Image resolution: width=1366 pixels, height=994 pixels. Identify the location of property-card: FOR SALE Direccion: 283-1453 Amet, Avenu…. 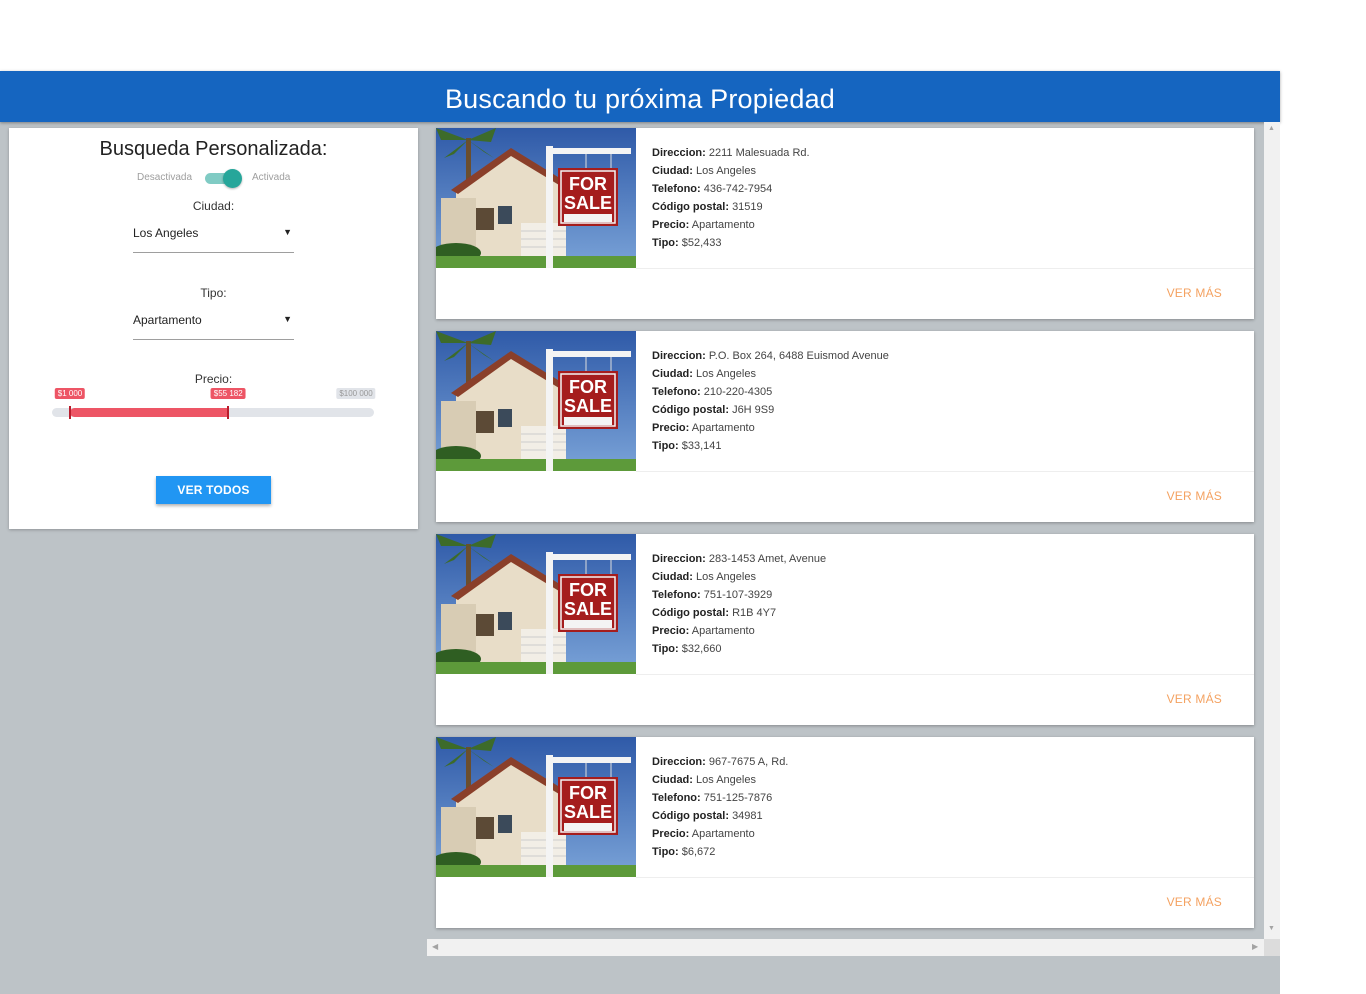
(845, 629).